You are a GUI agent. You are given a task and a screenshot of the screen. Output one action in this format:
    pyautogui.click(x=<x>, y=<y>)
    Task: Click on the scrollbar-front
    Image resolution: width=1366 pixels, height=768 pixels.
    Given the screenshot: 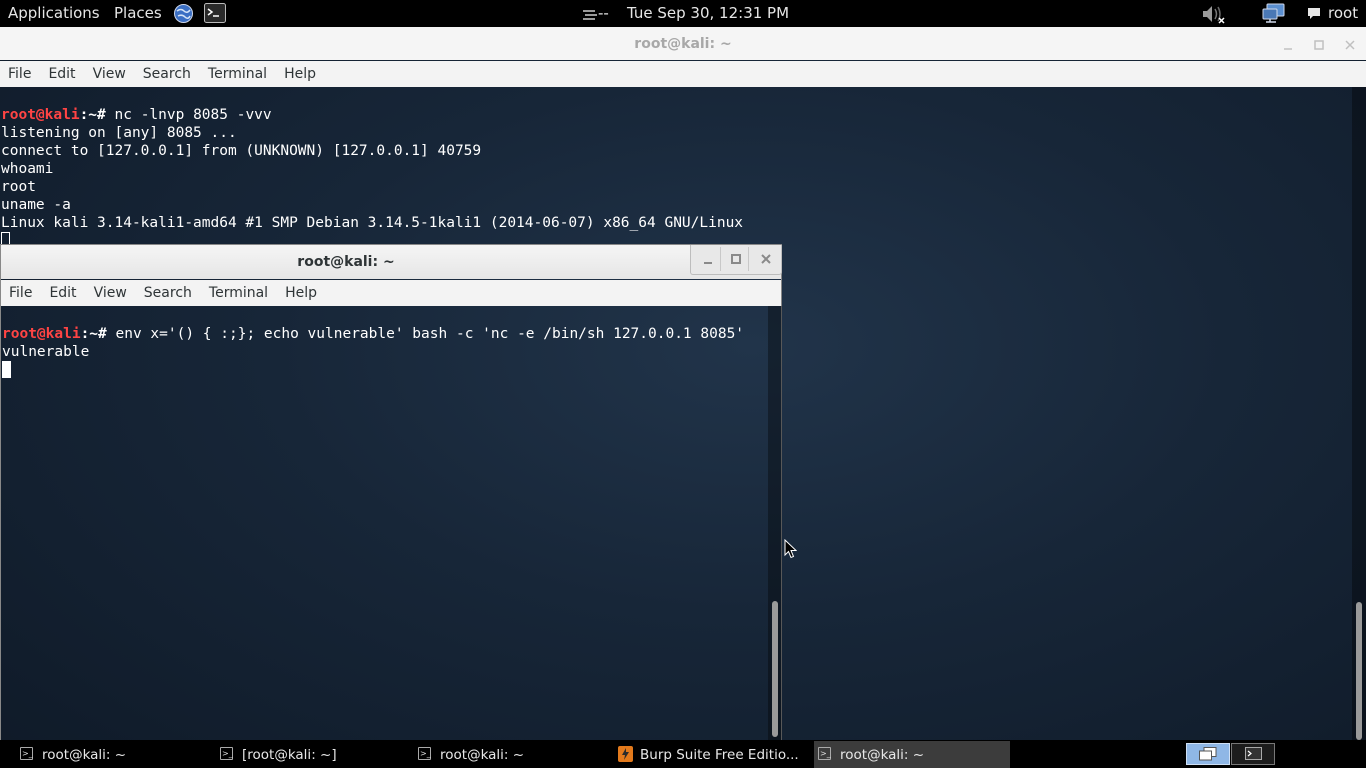 What is the action you would take?
    pyautogui.click(x=775, y=523)
    